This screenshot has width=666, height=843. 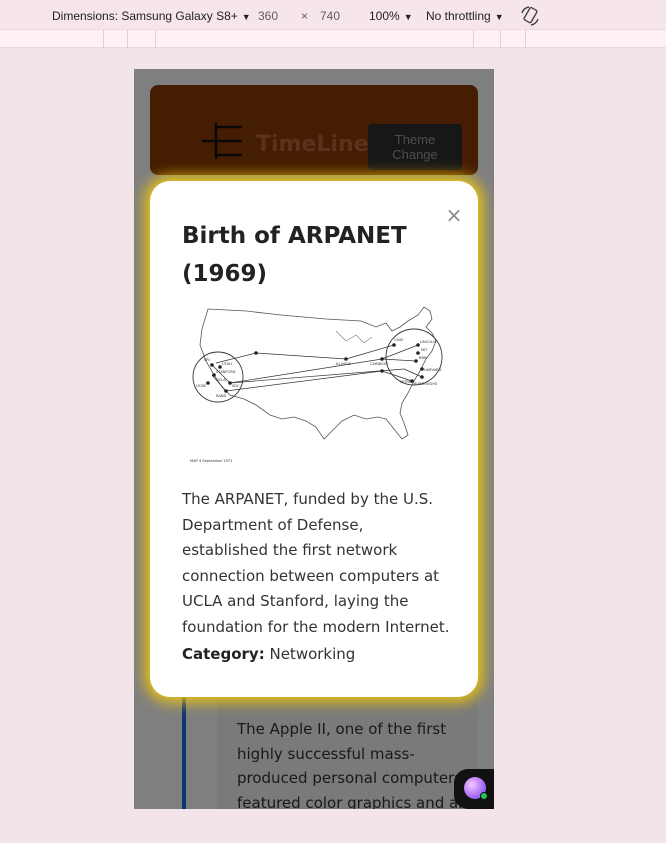 What do you see at coordinates (406, 382) in the screenshot?
I see `map-label: MITRE` at bounding box center [406, 382].